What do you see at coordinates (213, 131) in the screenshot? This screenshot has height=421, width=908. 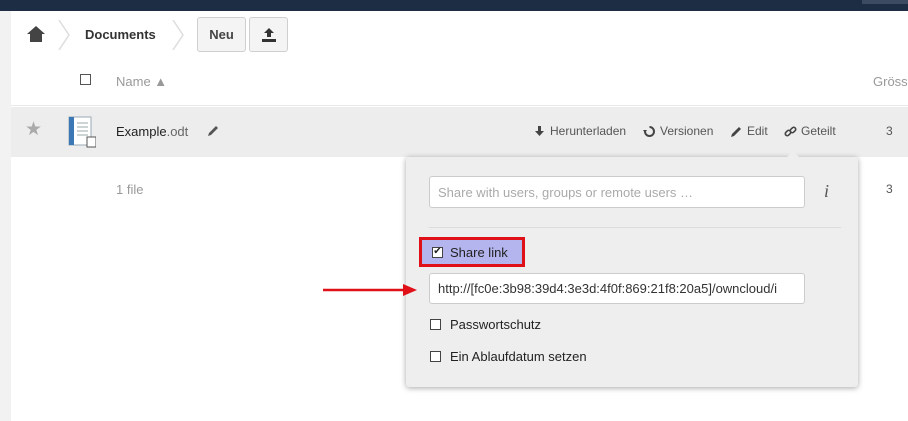 I see `rename-pencil-icon` at bounding box center [213, 131].